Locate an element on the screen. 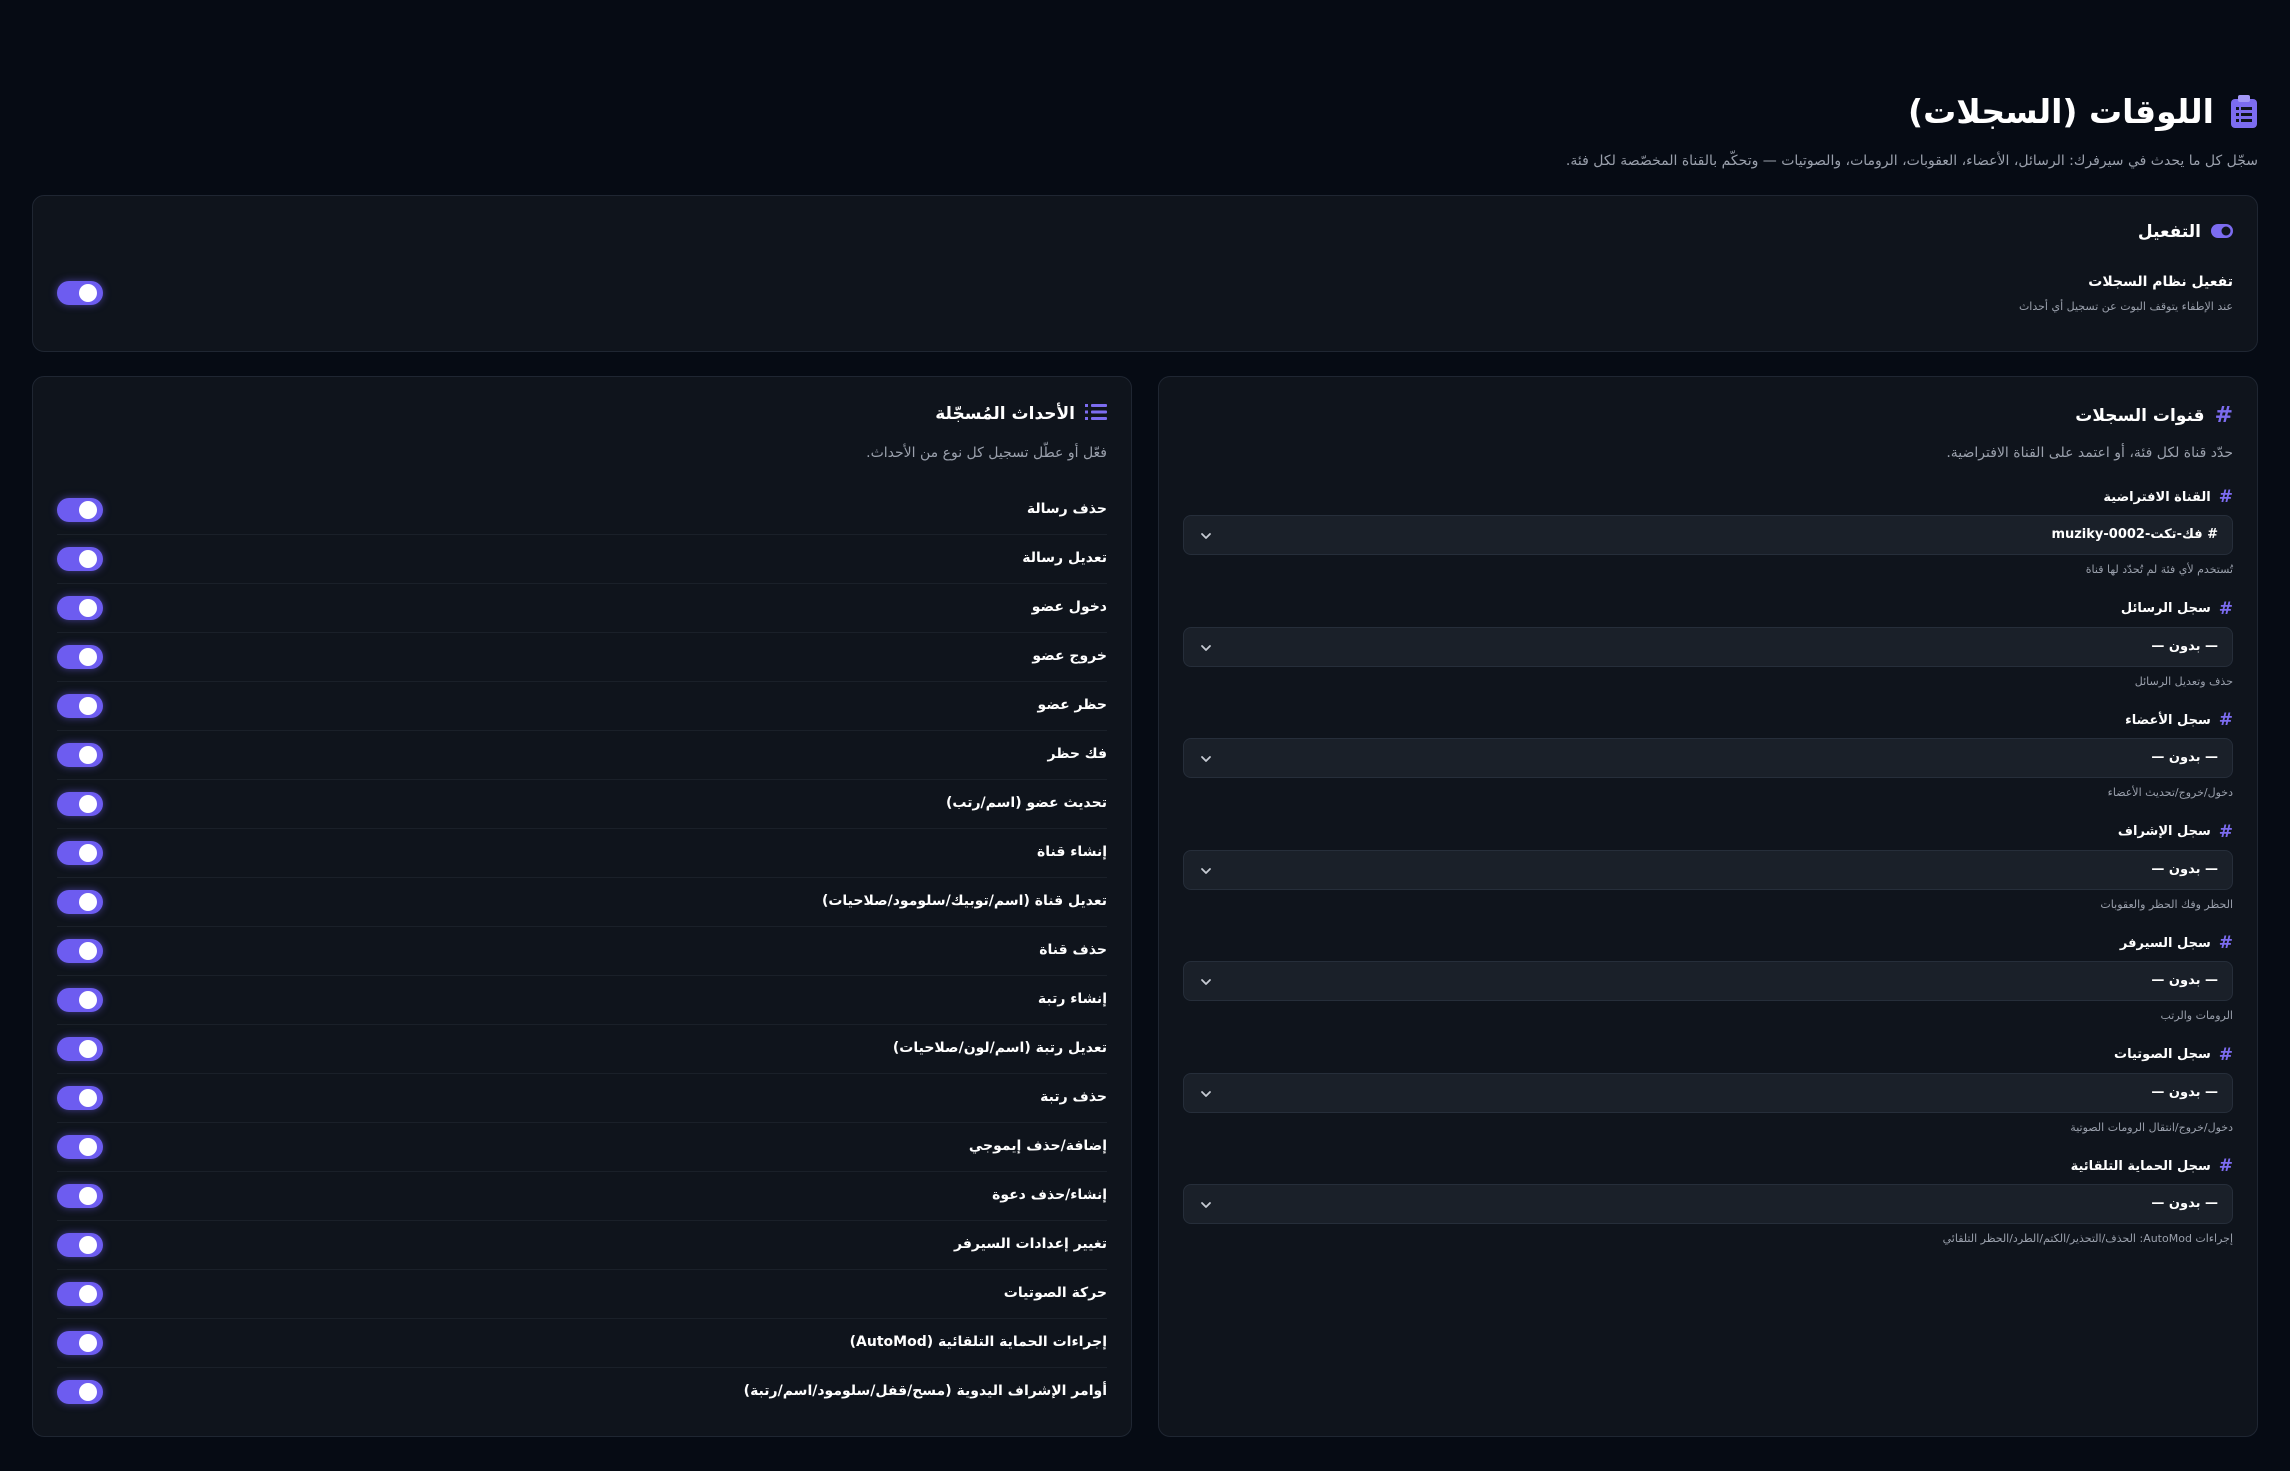  channel-label: سجل الأعضاء is located at coordinates (2168, 720).